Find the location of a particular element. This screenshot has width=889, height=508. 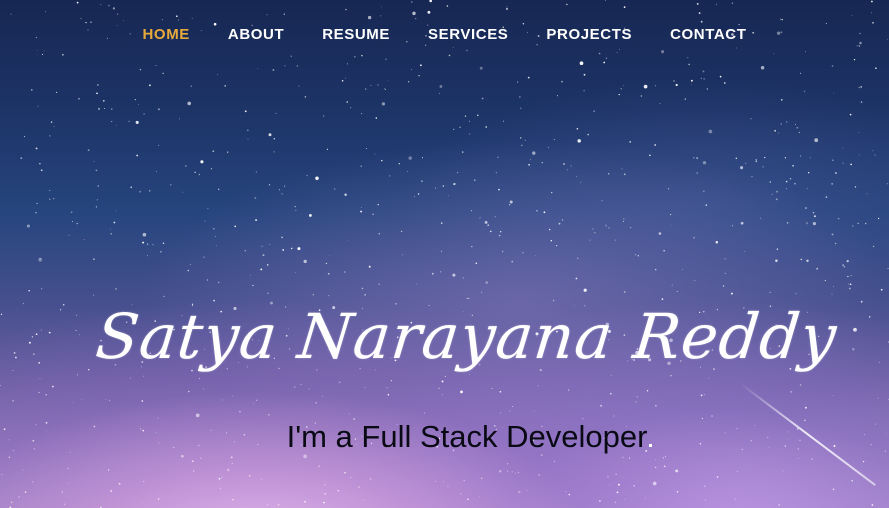

hero-tagline-wrap: I'm a Full Stack Developer is located at coordinates (457, 437).